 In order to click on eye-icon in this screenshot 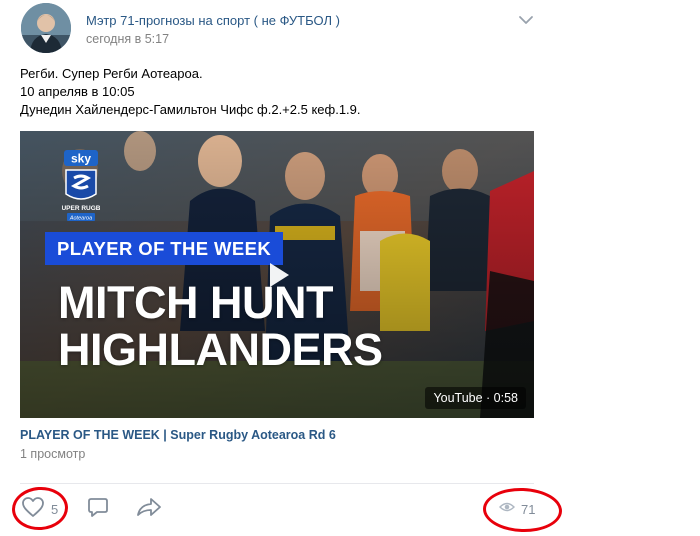, I will do `click(507, 509)`.